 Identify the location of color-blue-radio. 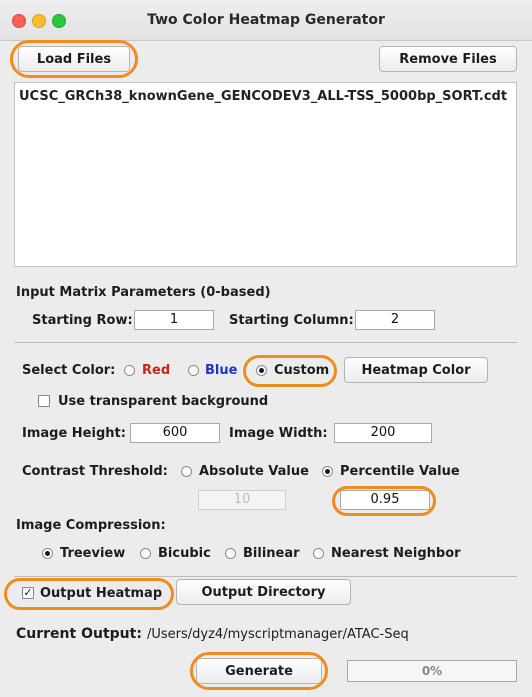
(193, 370).